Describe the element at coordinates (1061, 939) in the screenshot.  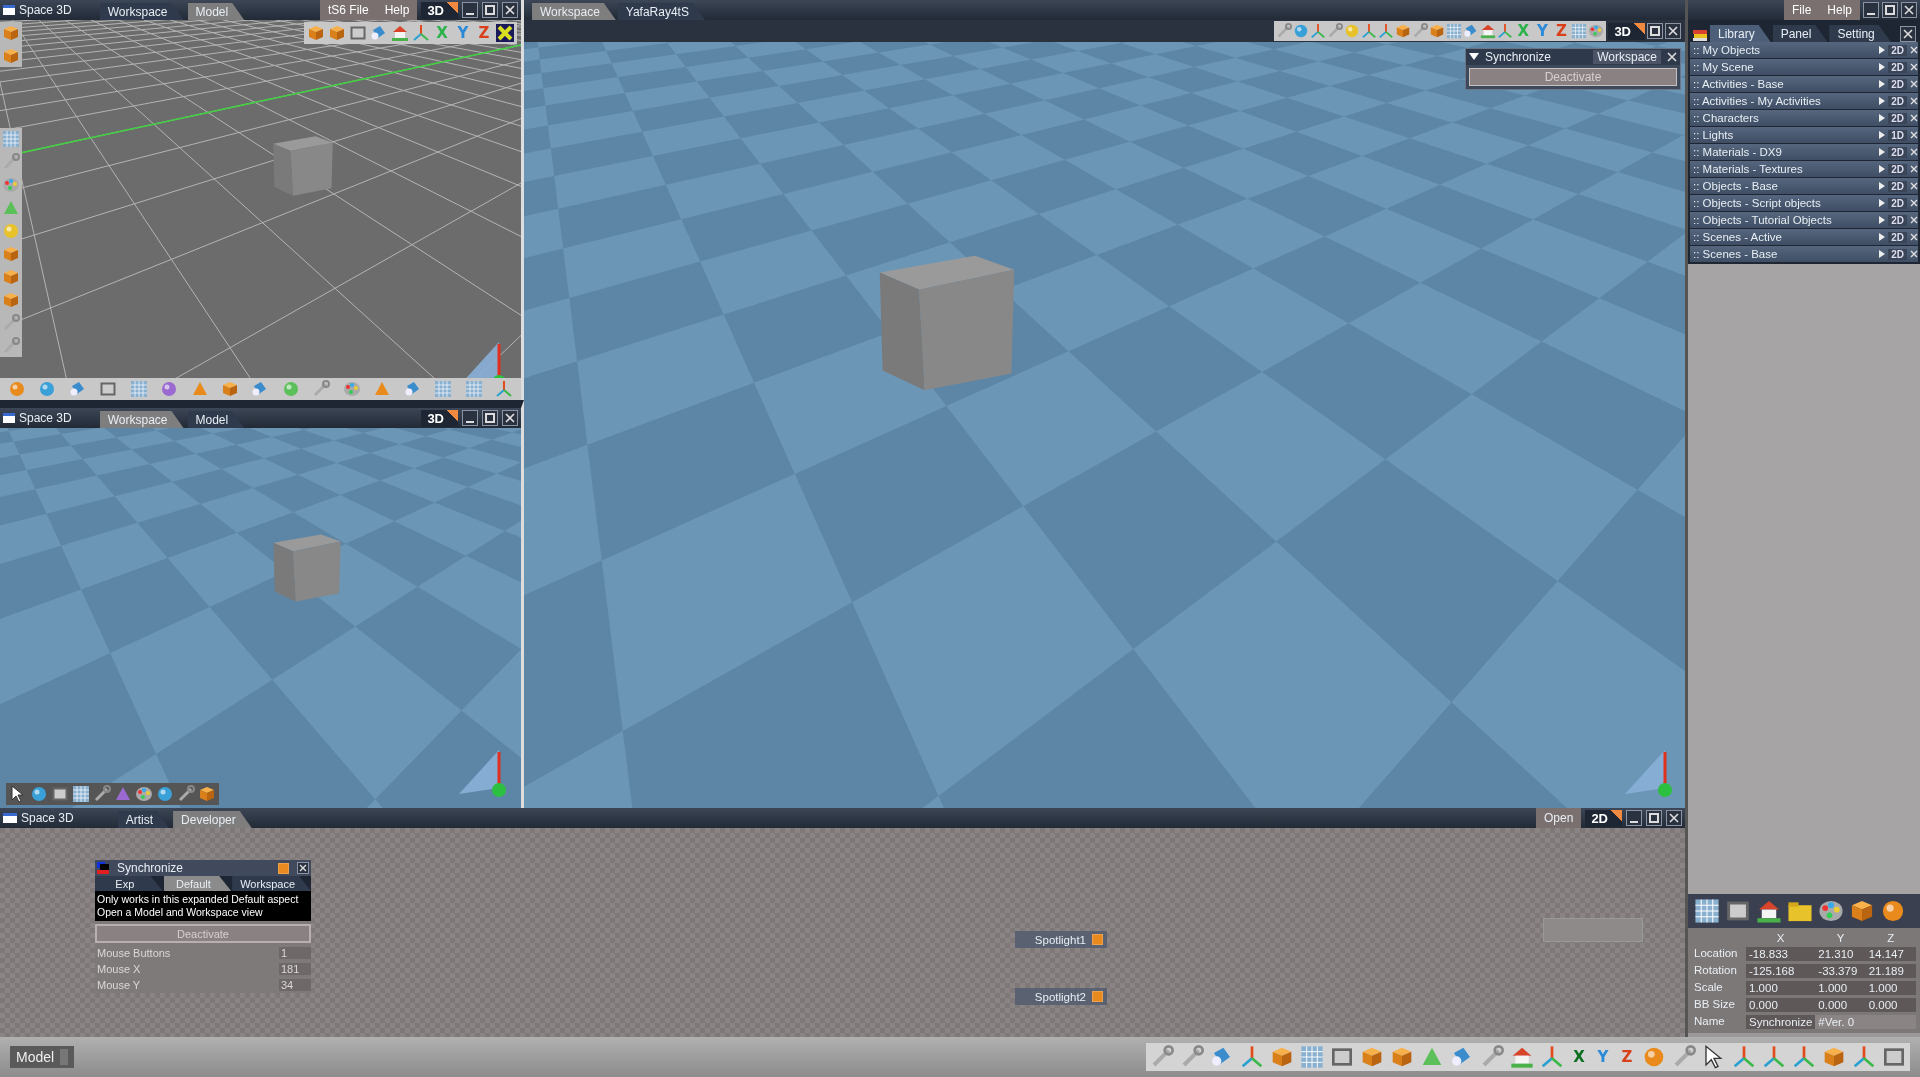
I see `light-node: Spotlight1` at that location.